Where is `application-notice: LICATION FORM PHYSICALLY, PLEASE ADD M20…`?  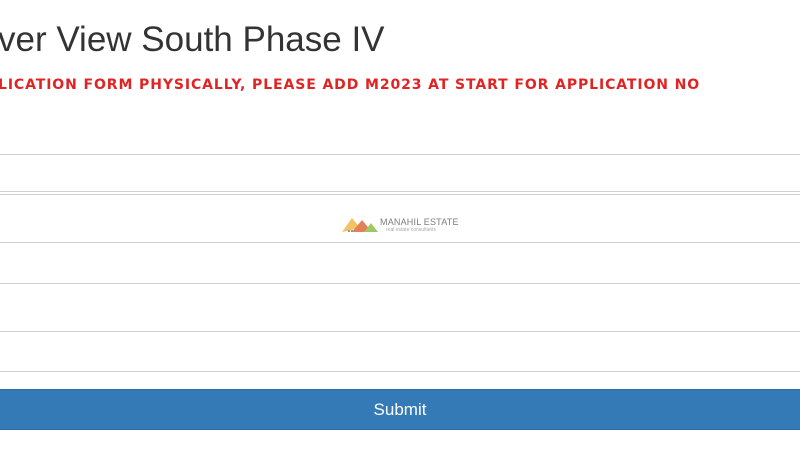
application-notice: LICATION FORM PHYSICALLY, PLEASE ADD M20… is located at coordinates (350, 85).